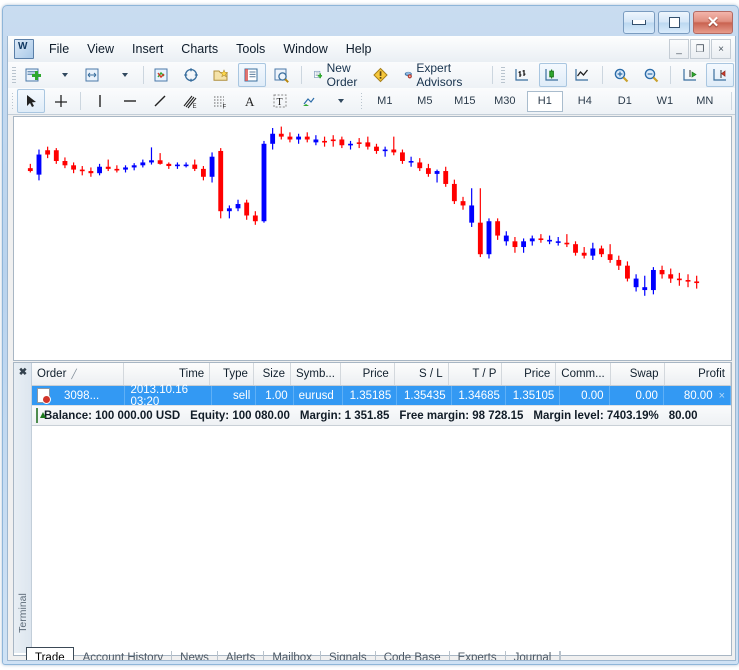 Image resolution: width=739 pixels, height=670 pixels. I want to click on market-watch-button, so click(162, 75).